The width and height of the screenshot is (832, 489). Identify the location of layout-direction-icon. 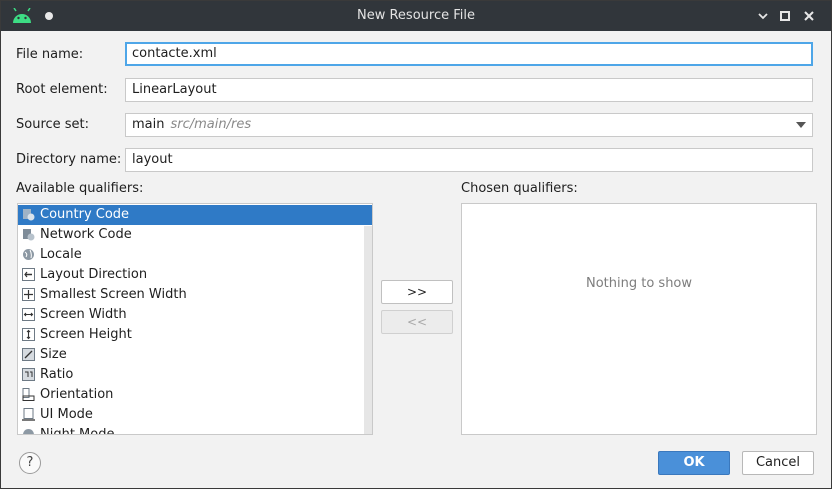
(28, 274).